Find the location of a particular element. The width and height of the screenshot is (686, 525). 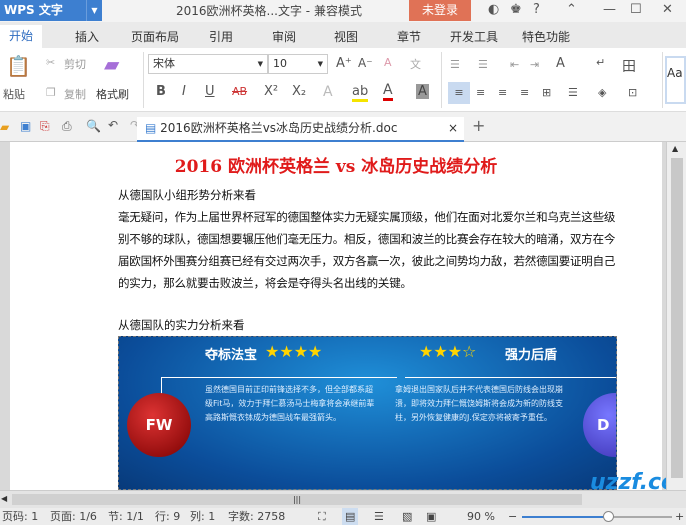

scrollbar-thumb is located at coordinates (677, 318).